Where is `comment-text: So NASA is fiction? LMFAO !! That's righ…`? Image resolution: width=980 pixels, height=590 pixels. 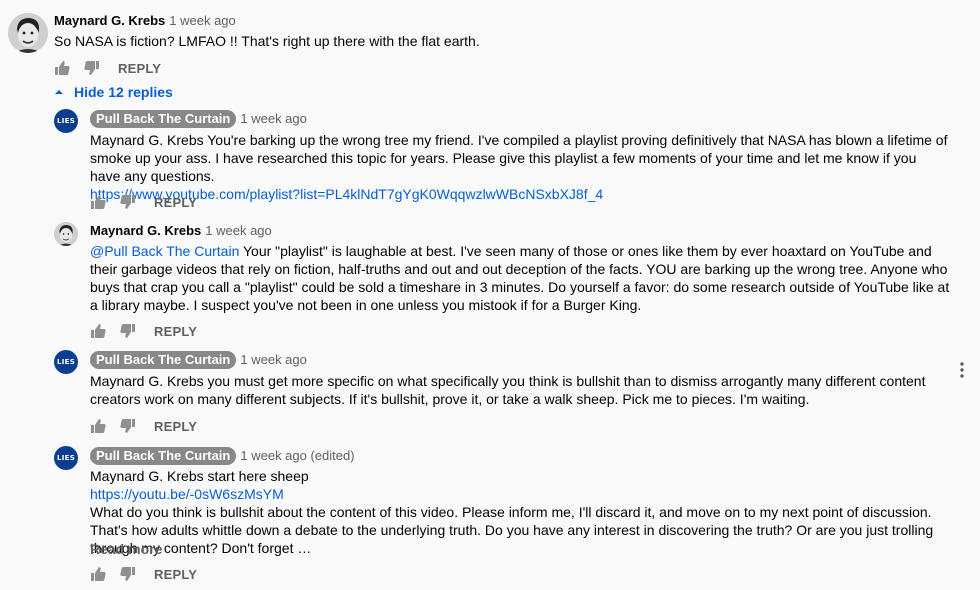 comment-text: So NASA is fiction? LMFAO !! That's righ… is located at coordinates (267, 41).